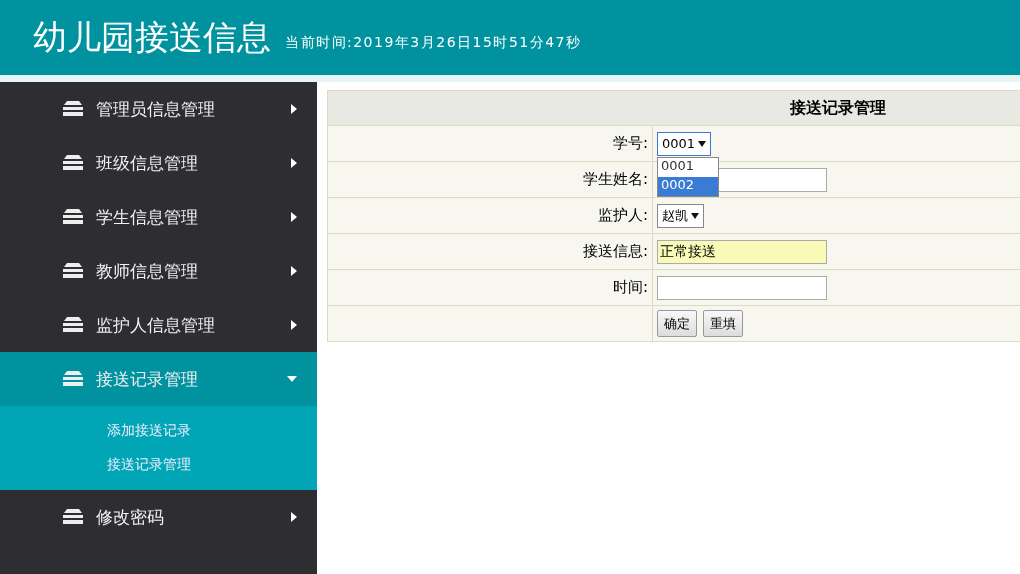 This screenshot has width=1020, height=574. Describe the element at coordinates (723, 323) in the screenshot. I see `form-button: 重填` at that location.